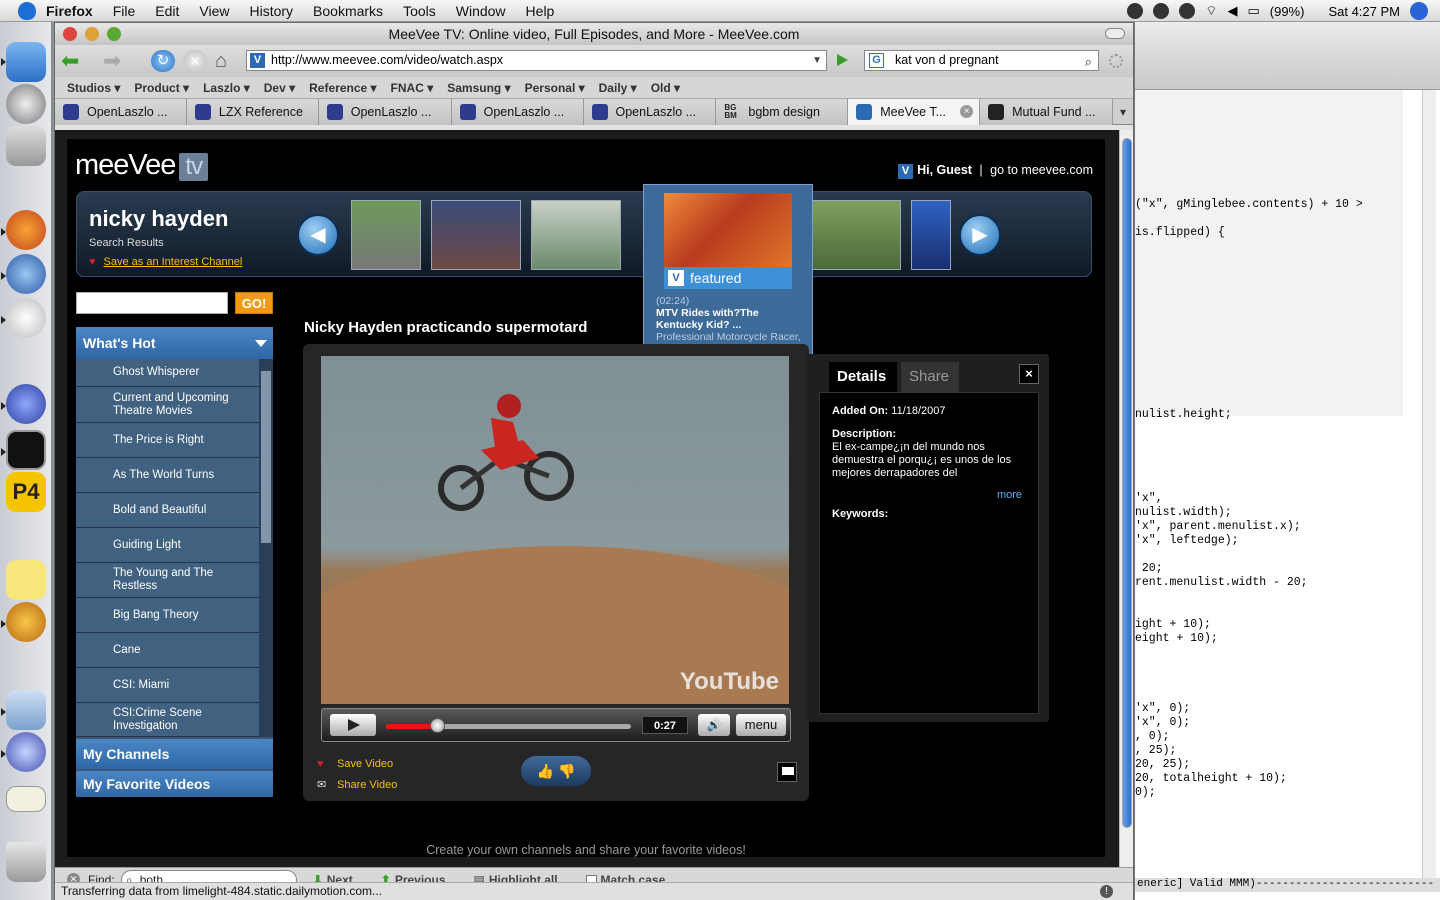 Image resolution: width=1440 pixels, height=900 pixels. I want to click on menu-help: Help, so click(540, 11).